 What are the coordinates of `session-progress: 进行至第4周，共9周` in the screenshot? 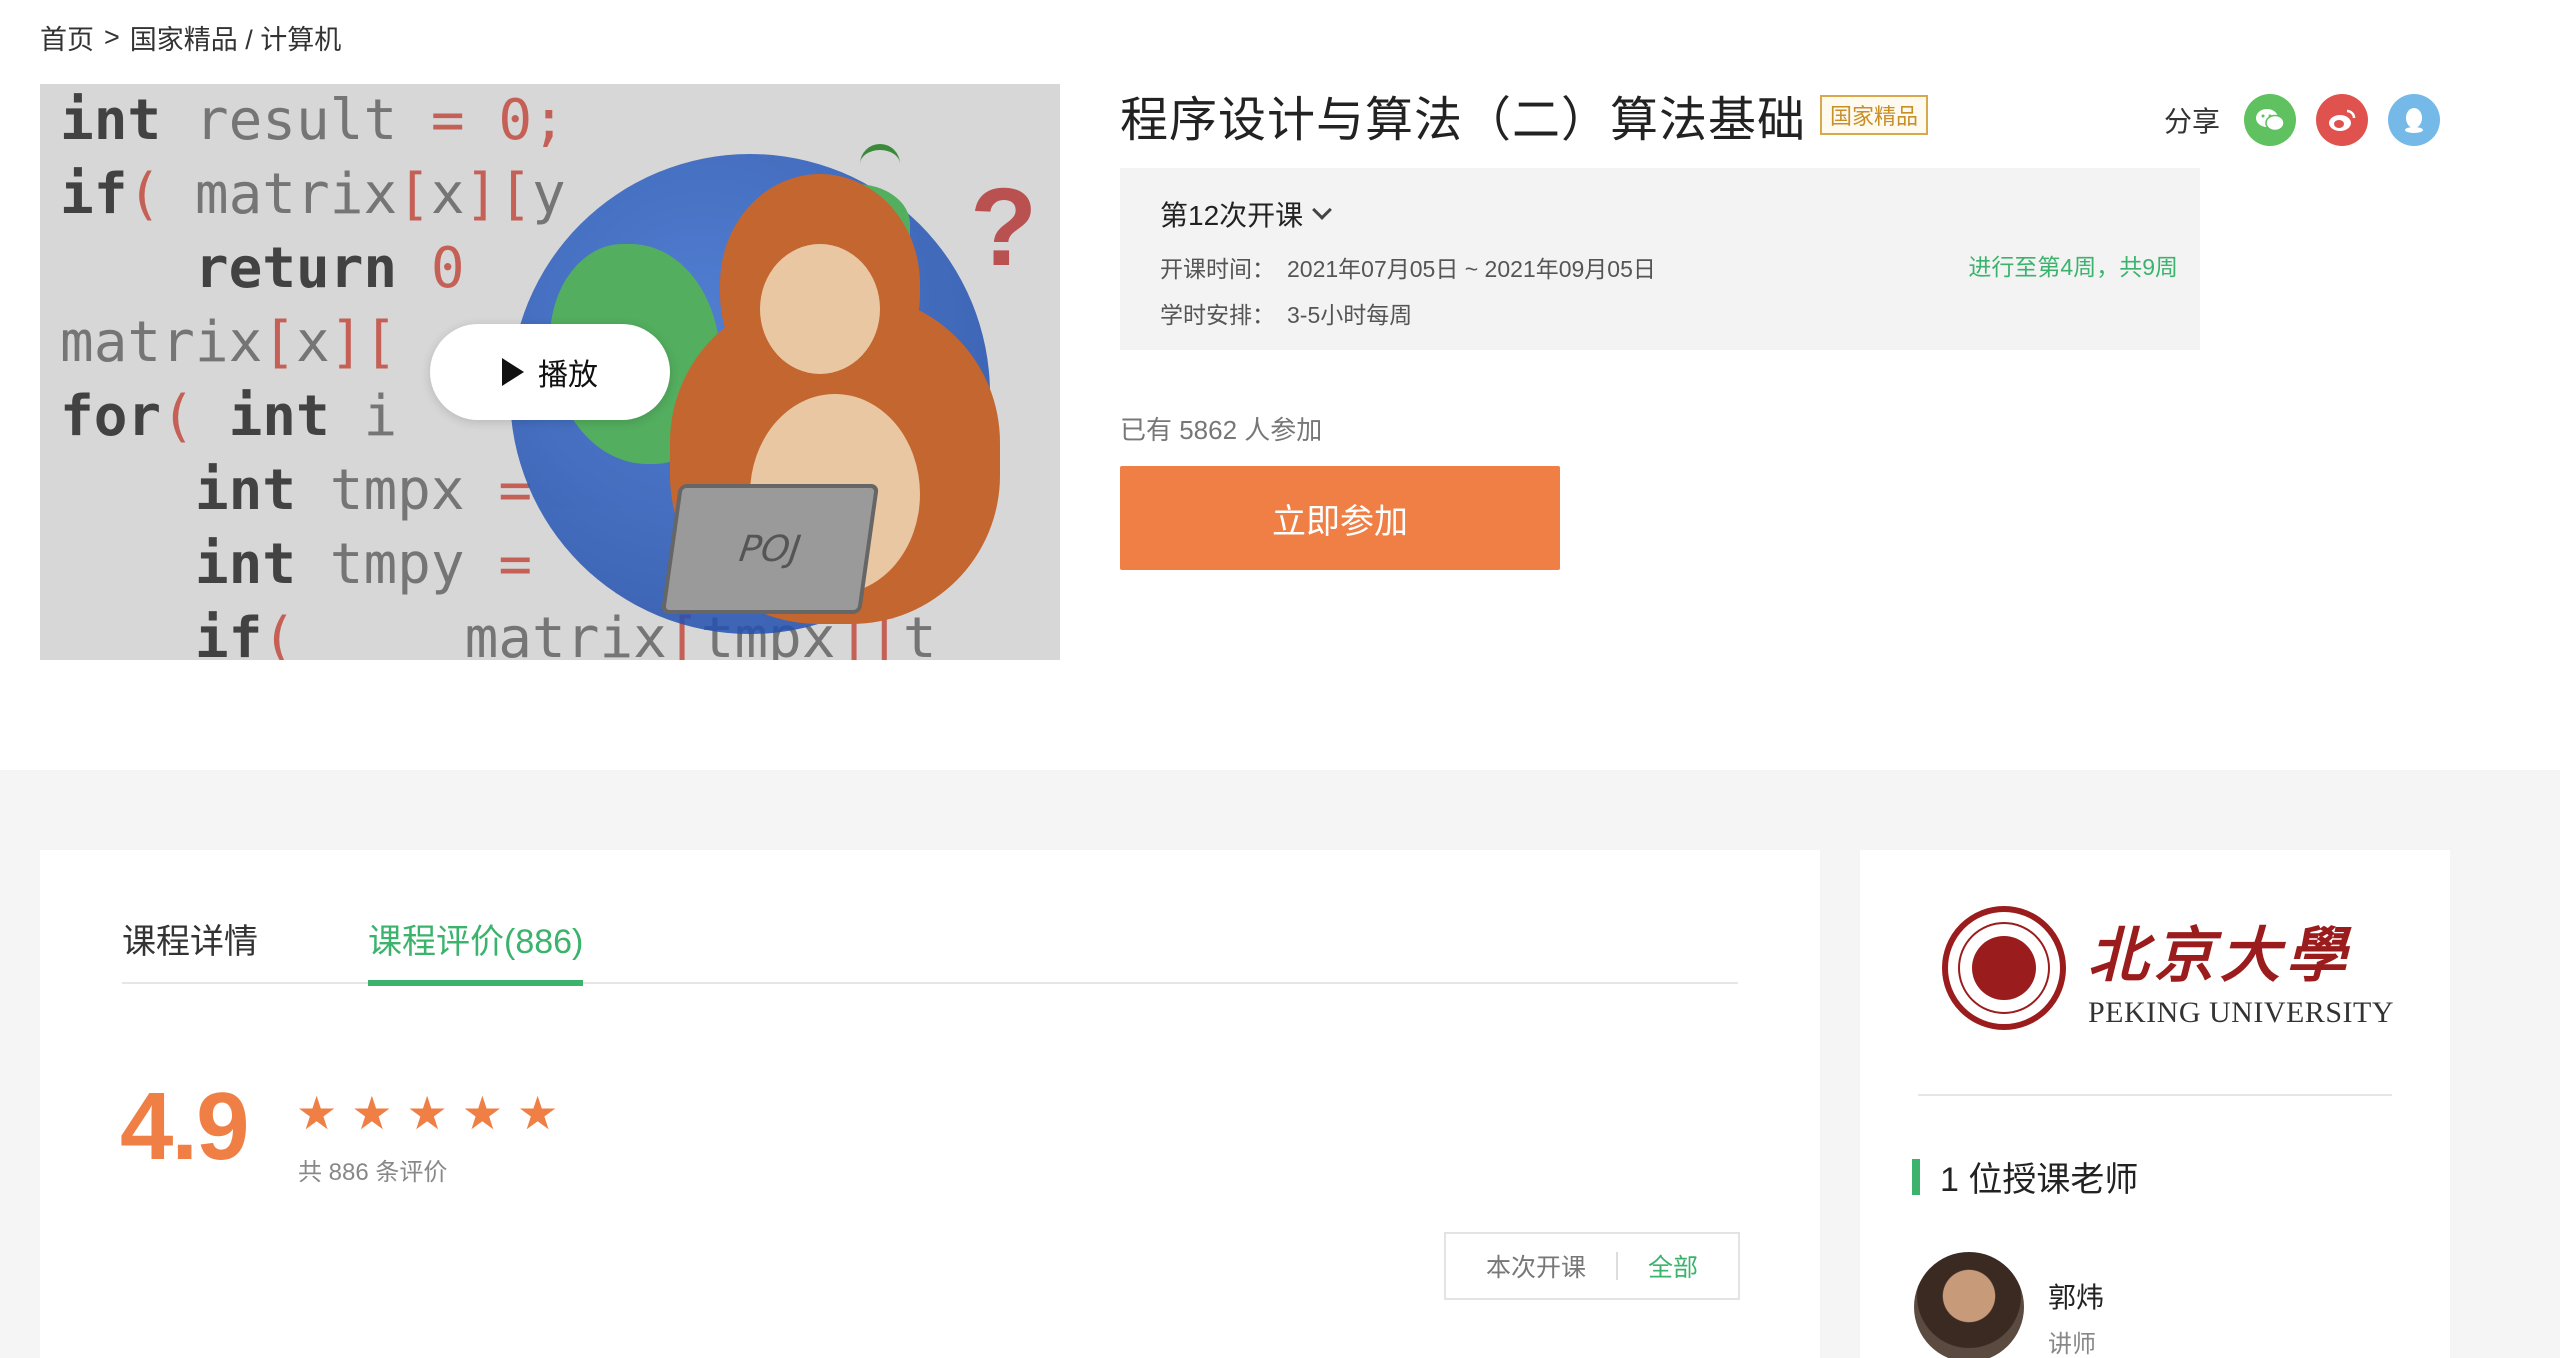 It's located at (2073, 267).